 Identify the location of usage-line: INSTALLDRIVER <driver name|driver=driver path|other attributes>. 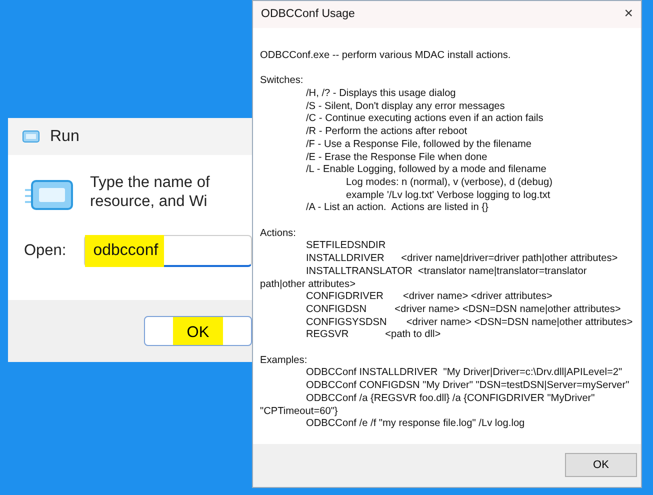
(462, 259).